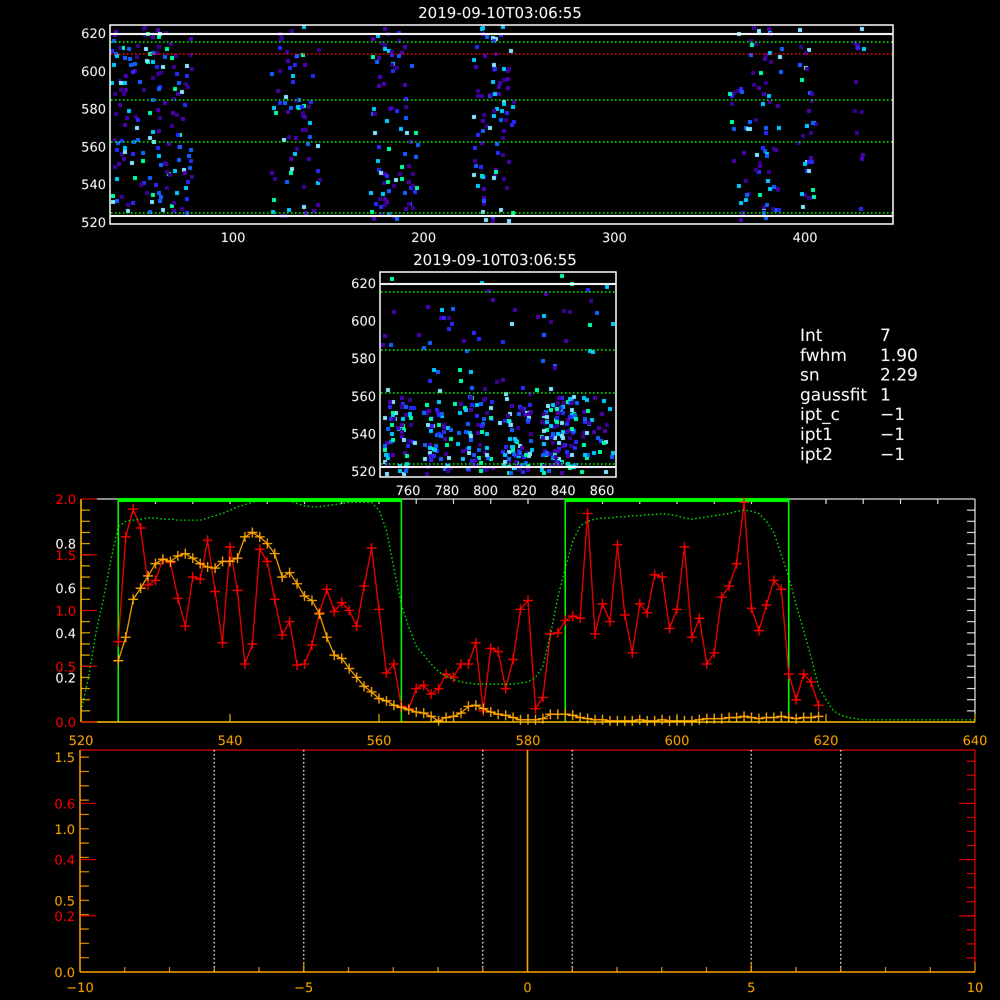  Describe the element at coordinates (975, 741) in the screenshot. I see `axis-tick-label: 640` at that location.